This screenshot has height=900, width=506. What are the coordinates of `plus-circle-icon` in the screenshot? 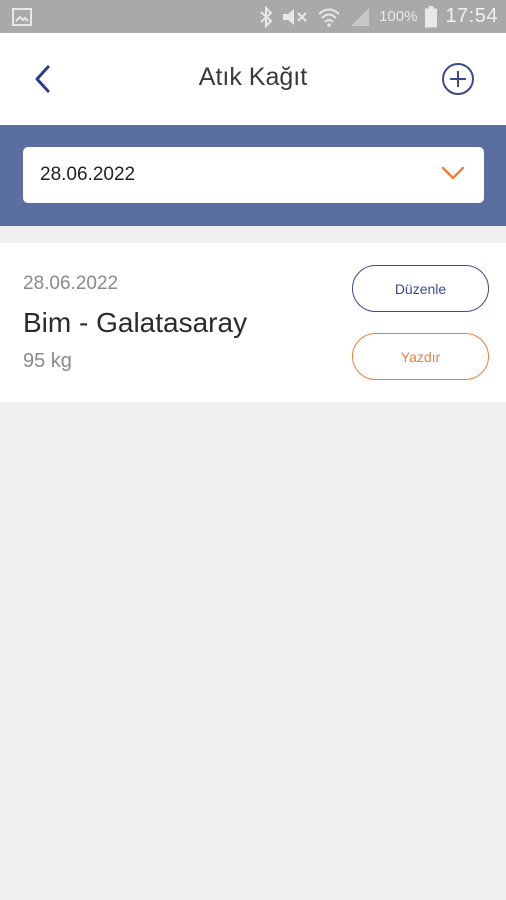 It's located at (458, 81).